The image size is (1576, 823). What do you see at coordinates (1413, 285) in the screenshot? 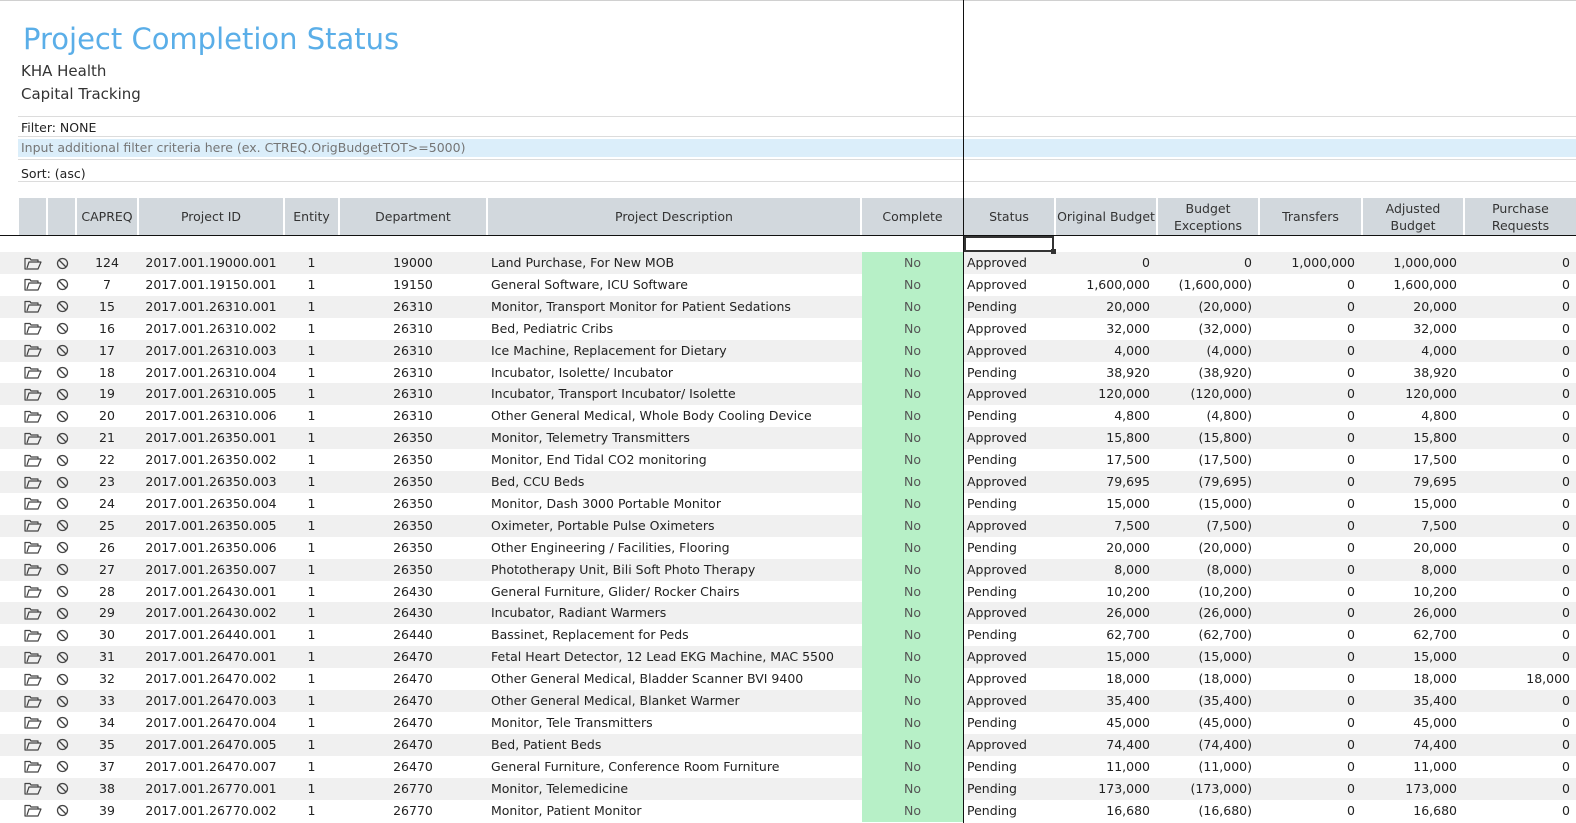
I see `cell-adjusted-budget: 1,600,000` at bounding box center [1413, 285].